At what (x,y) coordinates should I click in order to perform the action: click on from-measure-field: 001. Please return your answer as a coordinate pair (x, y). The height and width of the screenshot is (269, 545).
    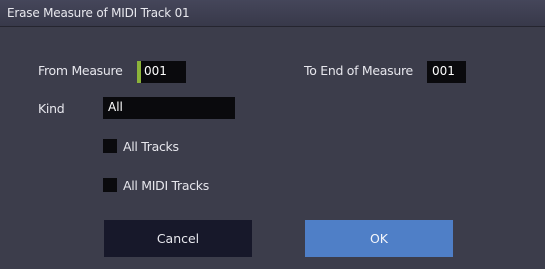
    Looking at the image, I should click on (161, 72).